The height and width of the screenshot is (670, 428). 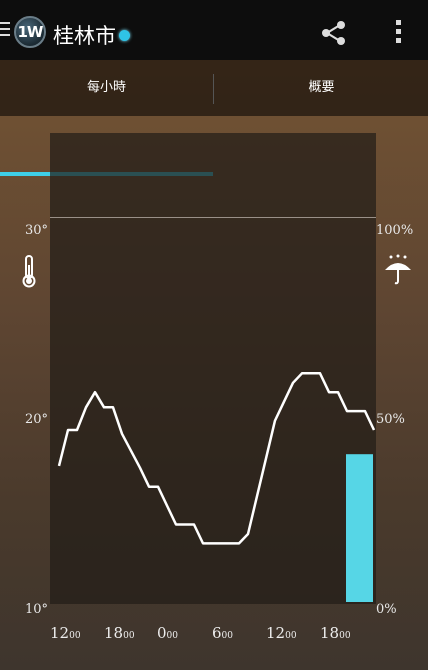 What do you see at coordinates (167, 633) in the screenshot?
I see `x-tick-label: 000` at bounding box center [167, 633].